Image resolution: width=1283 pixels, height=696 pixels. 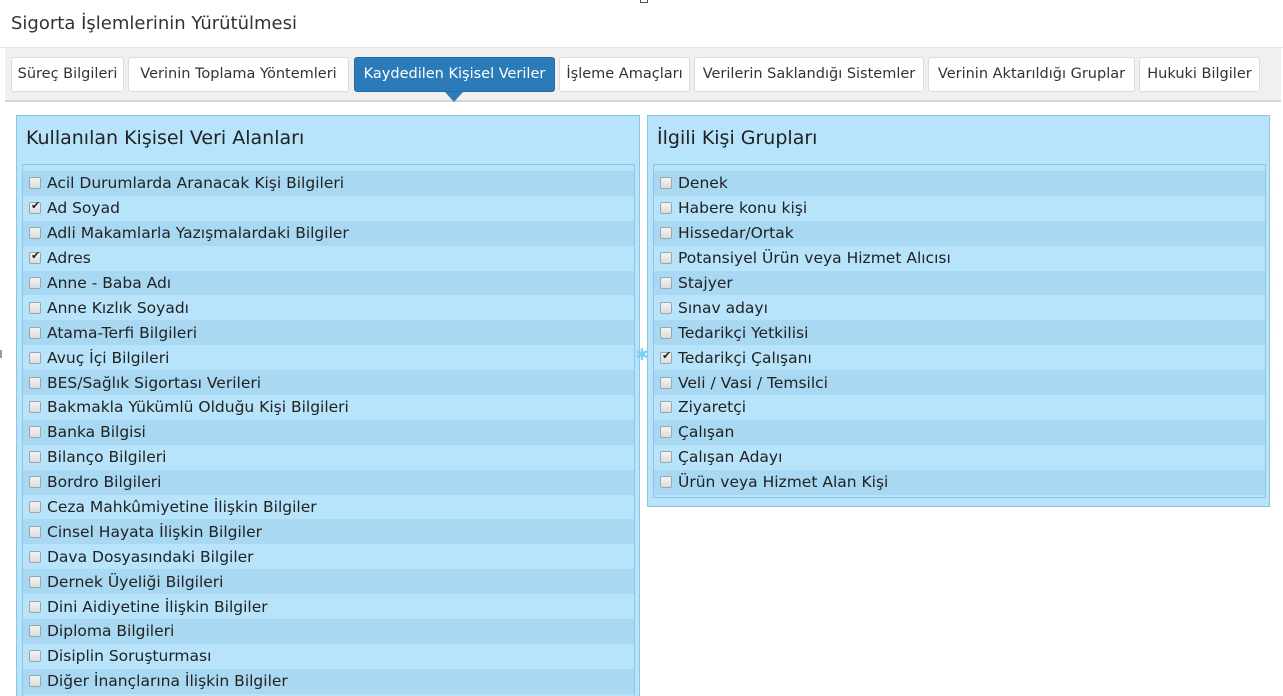 I want to click on list-item: Hissedar/Ortak, so click(x=959, y=233).